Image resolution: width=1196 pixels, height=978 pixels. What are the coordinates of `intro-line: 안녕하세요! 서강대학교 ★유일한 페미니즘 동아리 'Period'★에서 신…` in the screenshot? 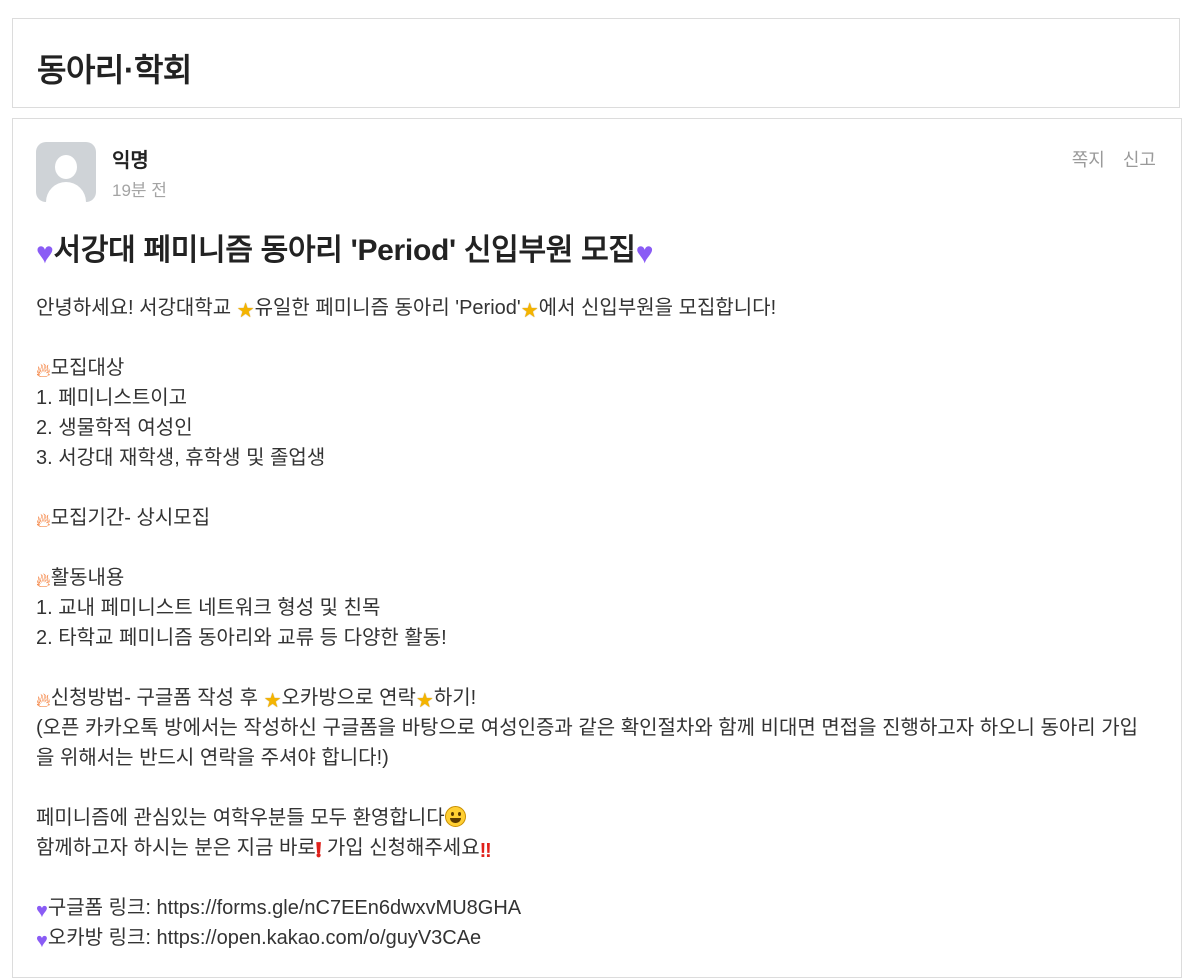 It's located at (596, 308).